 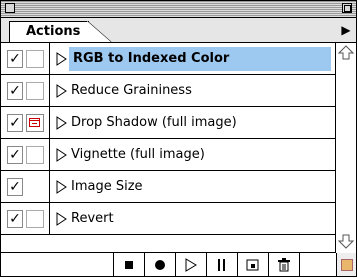 I want to click on action-label: Reduce Graininess, so click(x=131, y=90).